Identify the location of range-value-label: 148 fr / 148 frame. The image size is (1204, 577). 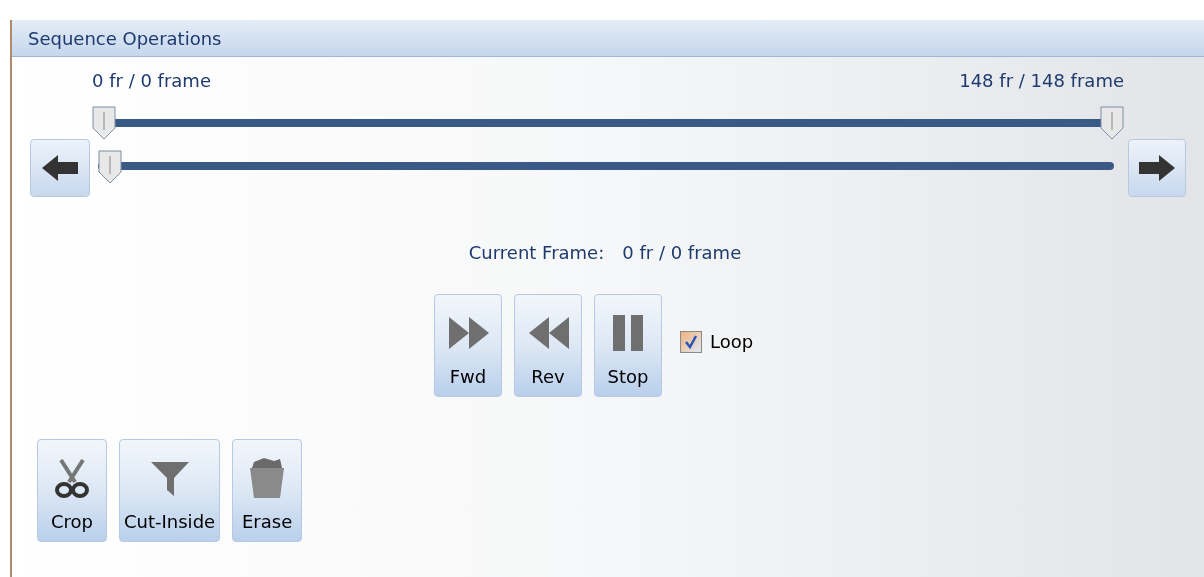
(1041, 81).